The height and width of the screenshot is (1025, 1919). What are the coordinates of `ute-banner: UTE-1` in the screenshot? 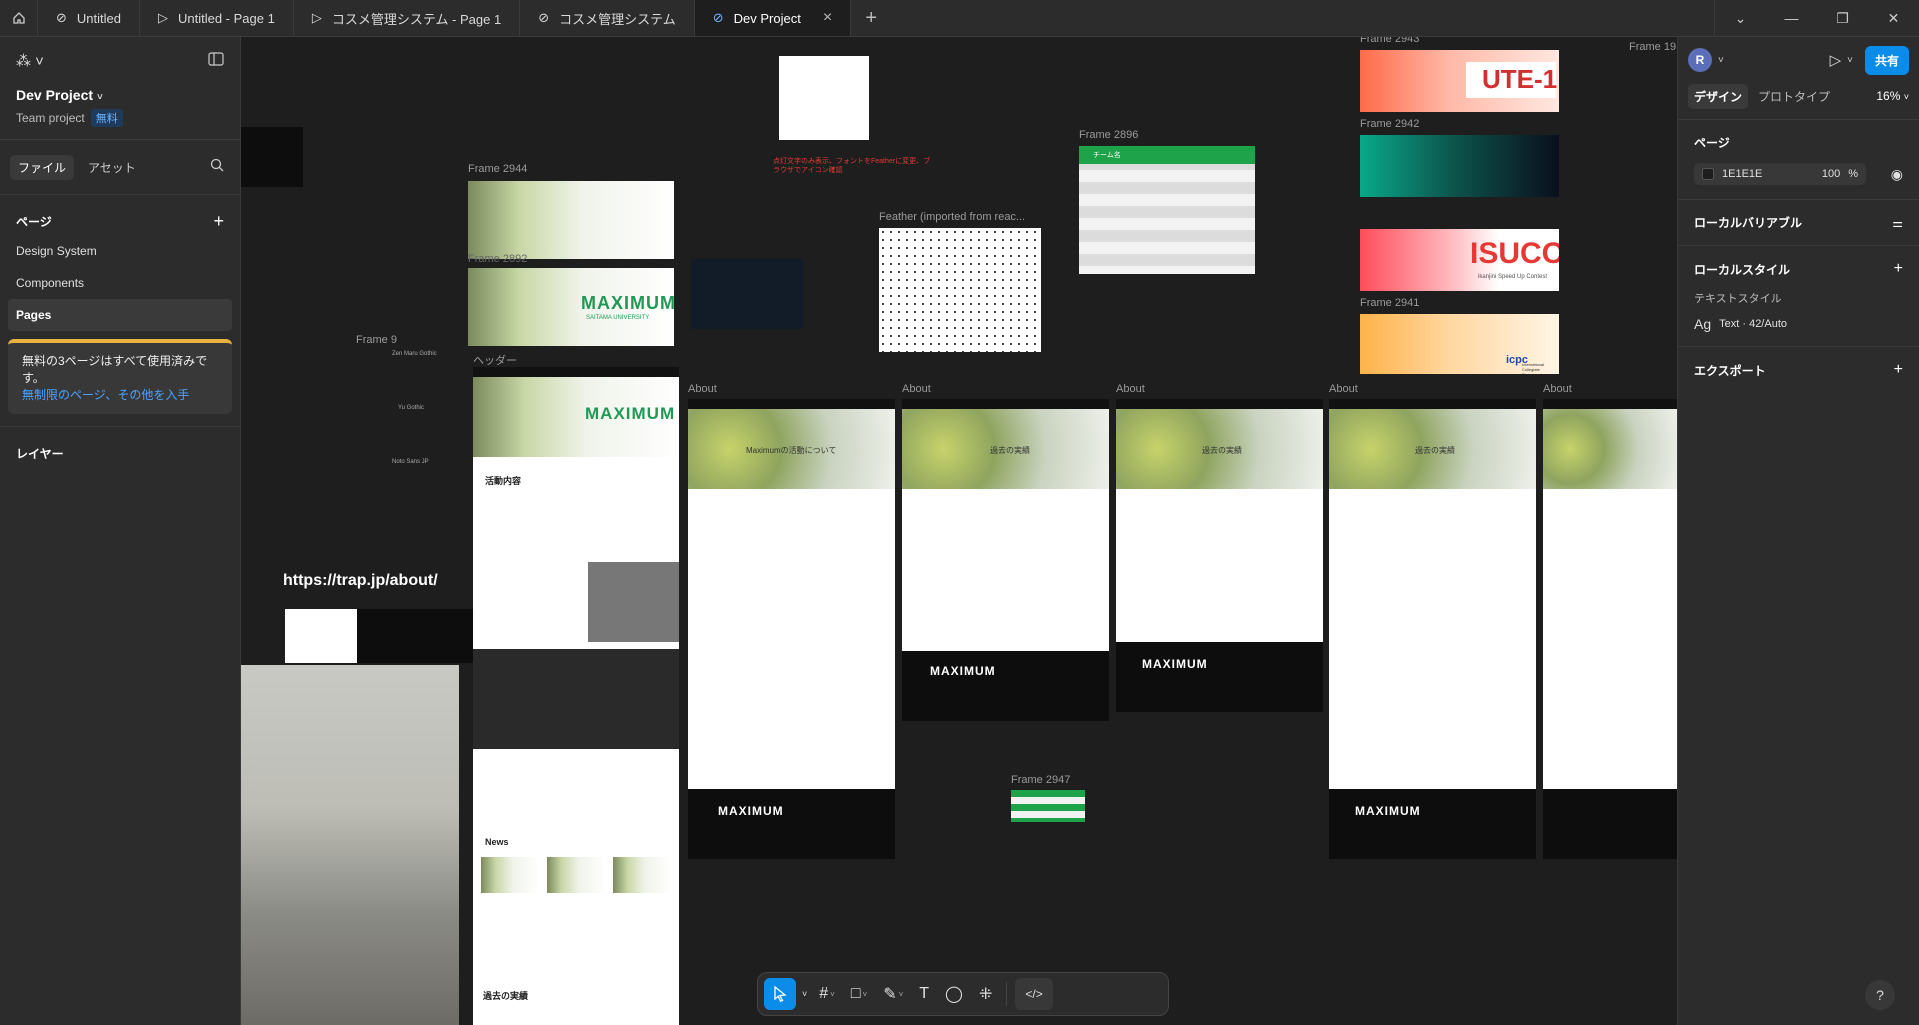 It's located at (1459, 81).